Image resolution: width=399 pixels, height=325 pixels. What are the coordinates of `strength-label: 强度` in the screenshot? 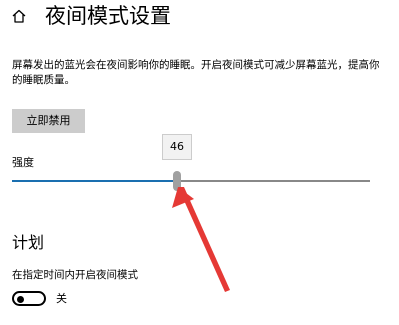 It's located at (23, 162).